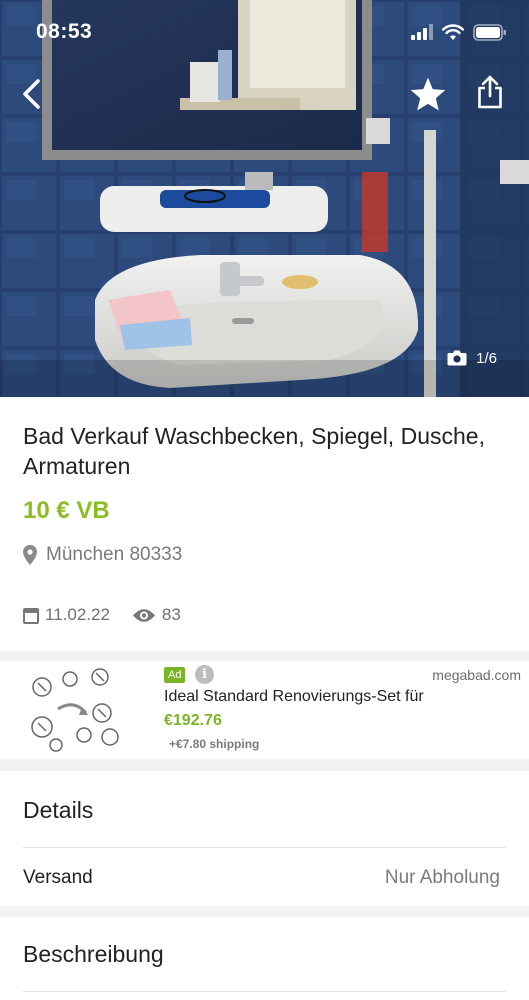  What do you see at coordinates (77, 710) in the screenshot?
I see `ad-product-image` at bounding box center [77, 710].